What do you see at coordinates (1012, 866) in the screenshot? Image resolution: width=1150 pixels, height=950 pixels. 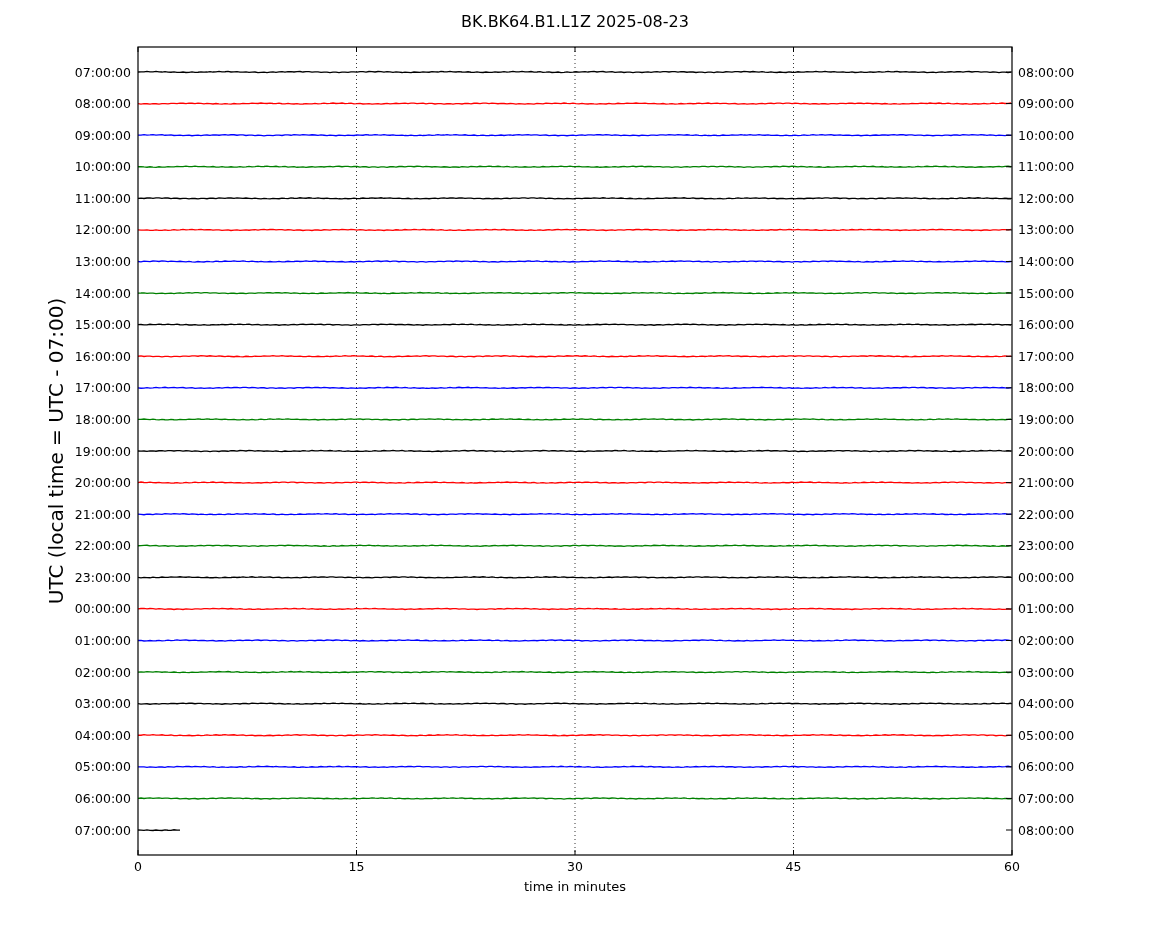 I see `x-tick-label: 60` at bounding box center [1012, 866].